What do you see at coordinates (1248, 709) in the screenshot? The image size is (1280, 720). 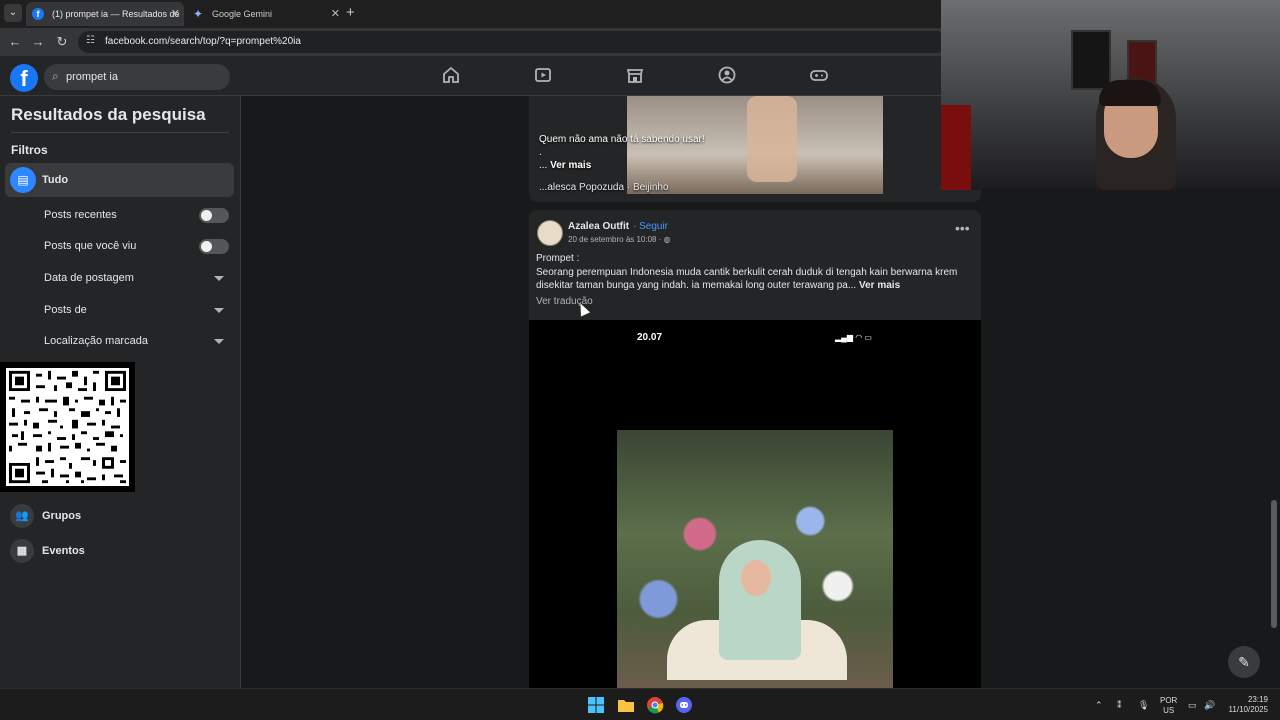 I see `clock-date: 11/10/2025` at bounding box center [1248, 709].